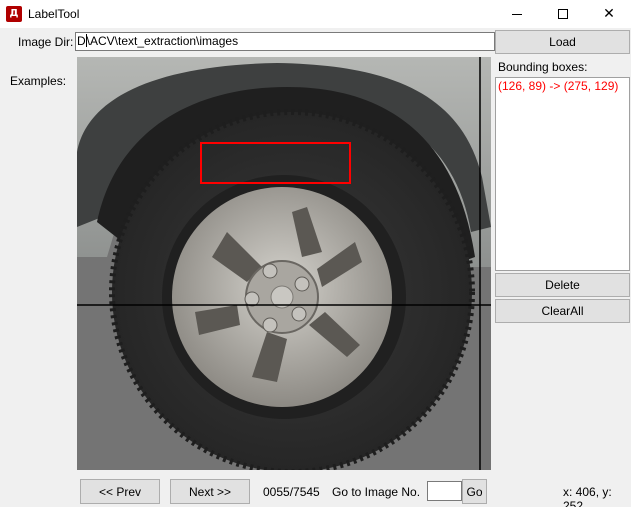 Image resolution: width=631 pixels, height=507 pixels. What do you see at coordinates (376, 492) in the screenshot?
I see `goto-label: Go to Image No.` at bounding box center [376, 492].